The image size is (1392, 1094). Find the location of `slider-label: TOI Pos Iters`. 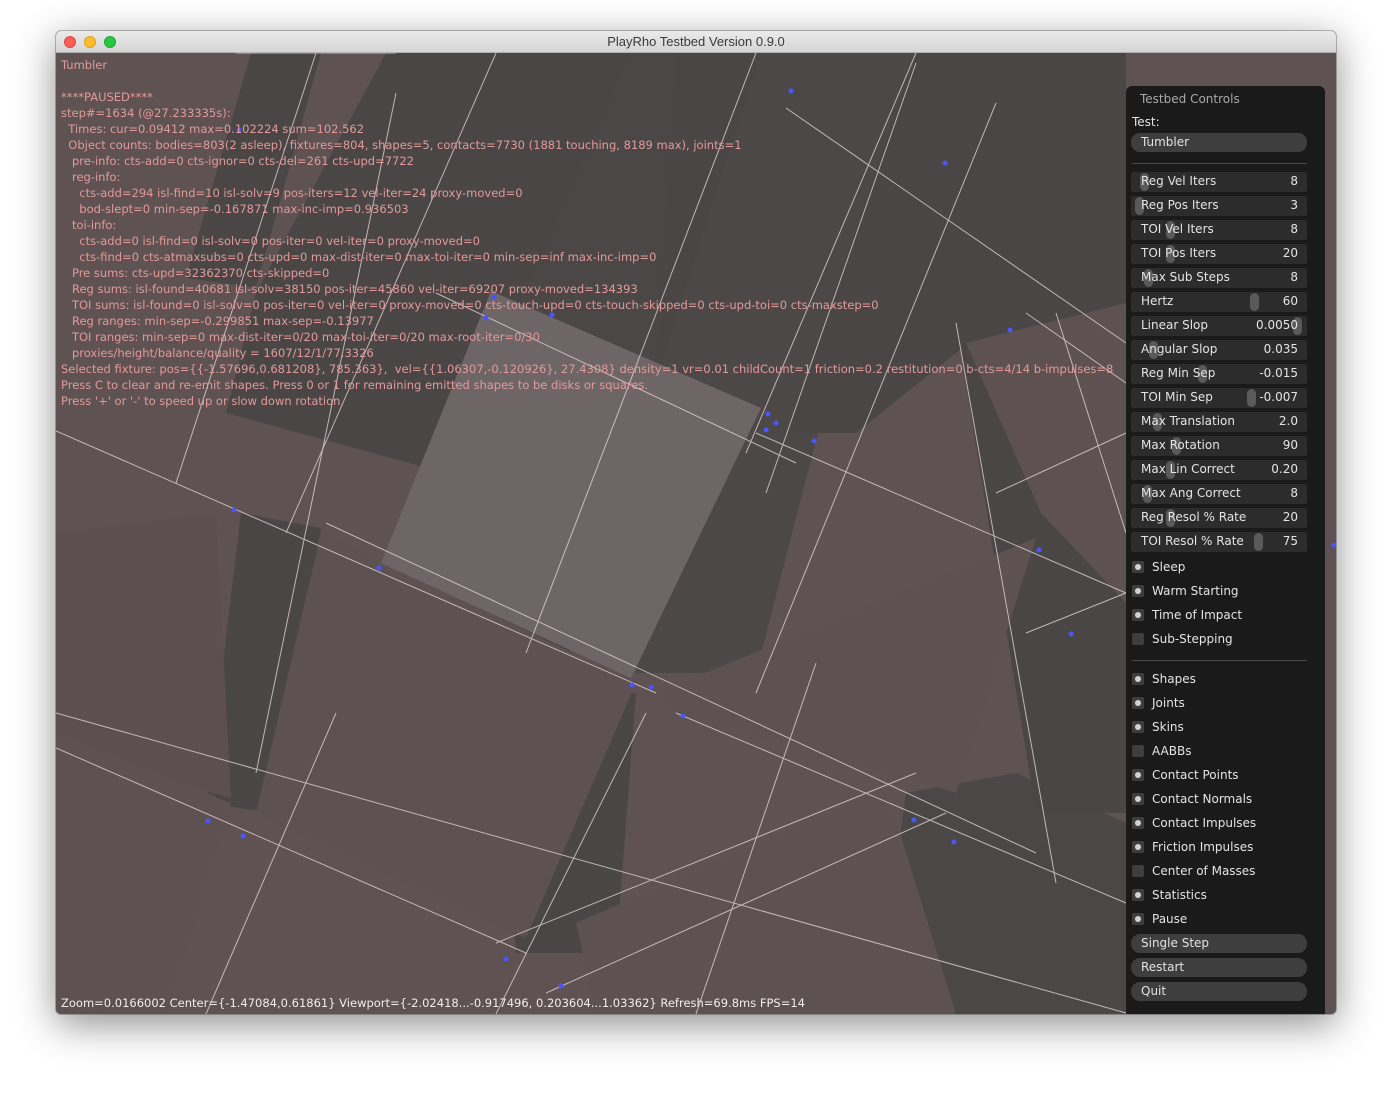

slider-label: TOI Pos Iters is located at coordinates (1179, 253).